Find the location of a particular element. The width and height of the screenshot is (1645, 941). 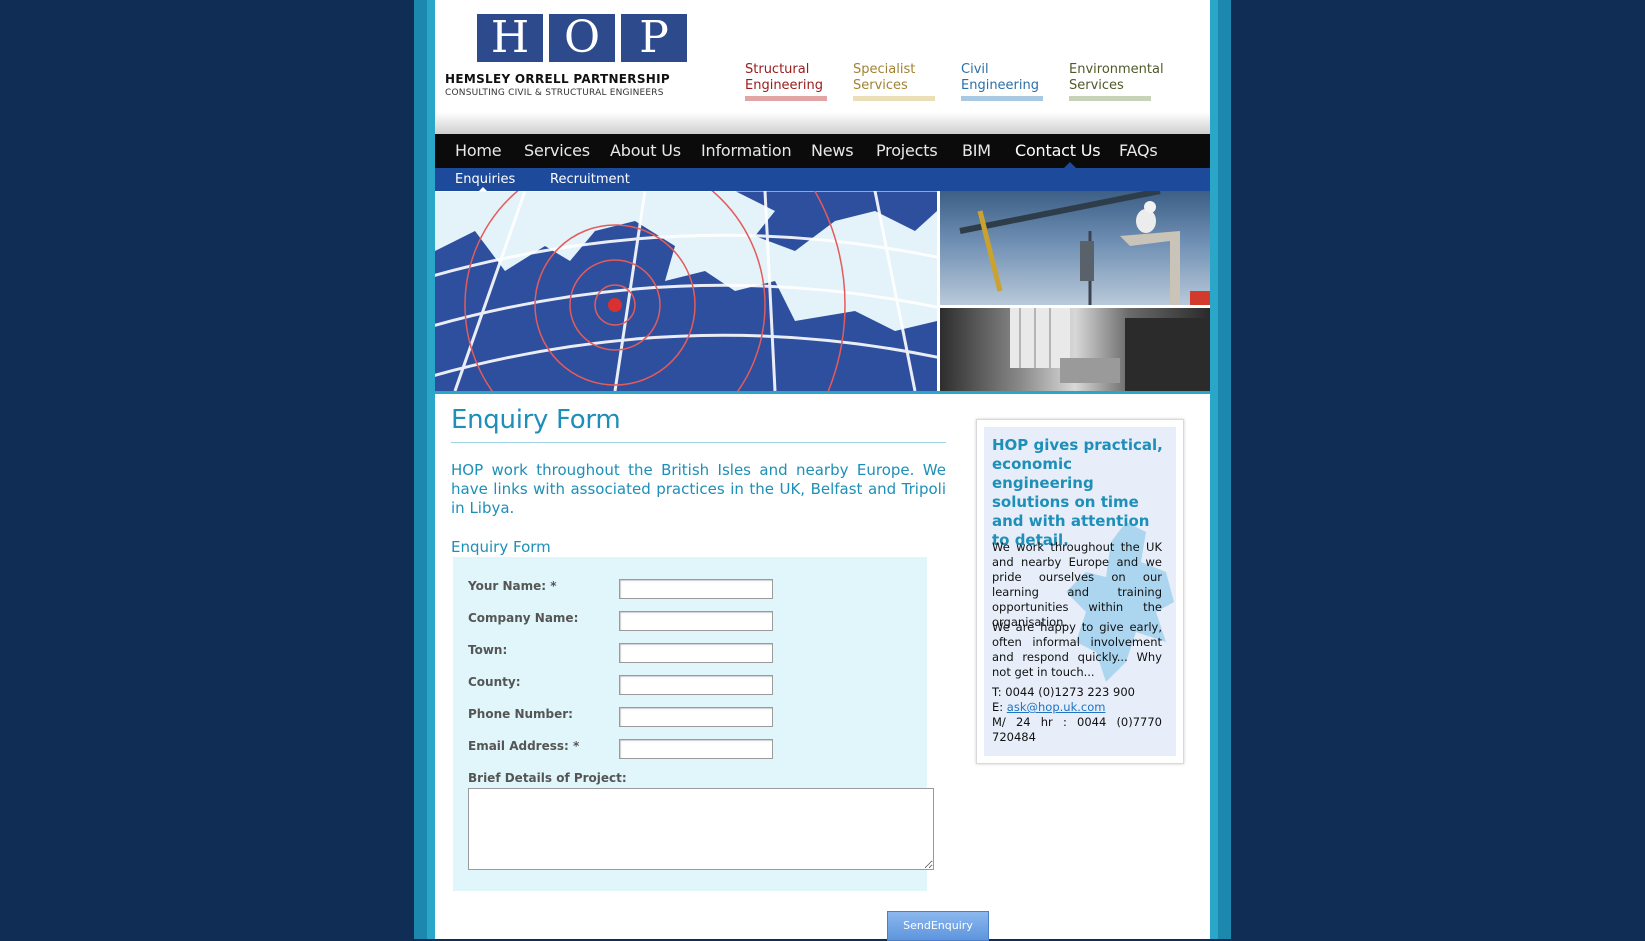

label-phone-number: Phone Number: is located at coordinates (520, 714).